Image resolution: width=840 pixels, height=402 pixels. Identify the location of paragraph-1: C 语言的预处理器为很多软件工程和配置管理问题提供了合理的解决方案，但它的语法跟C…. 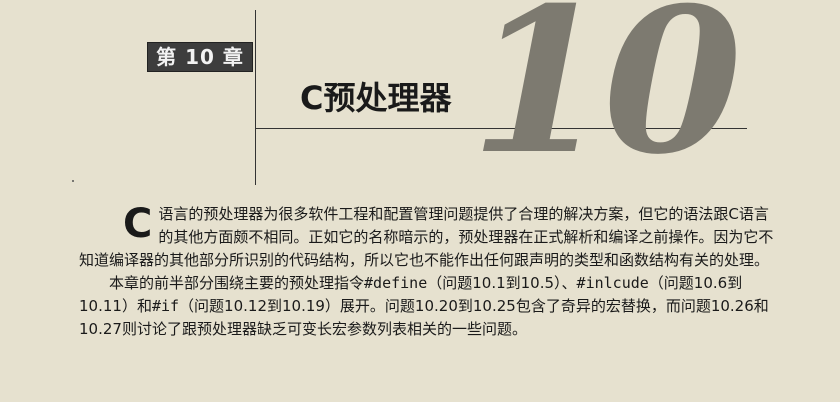
(429, 237).